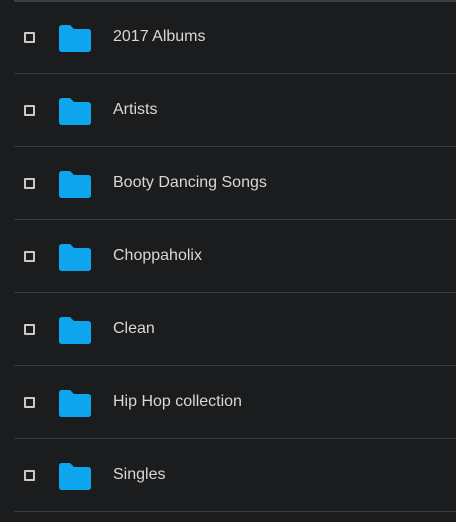 This screenshot has width=456, height=522. What do you see at coordinates (228, 38) in the screenshot?
I see `folder-row-2017-albums: 2017 Albums` at bounding box center [228, 38].